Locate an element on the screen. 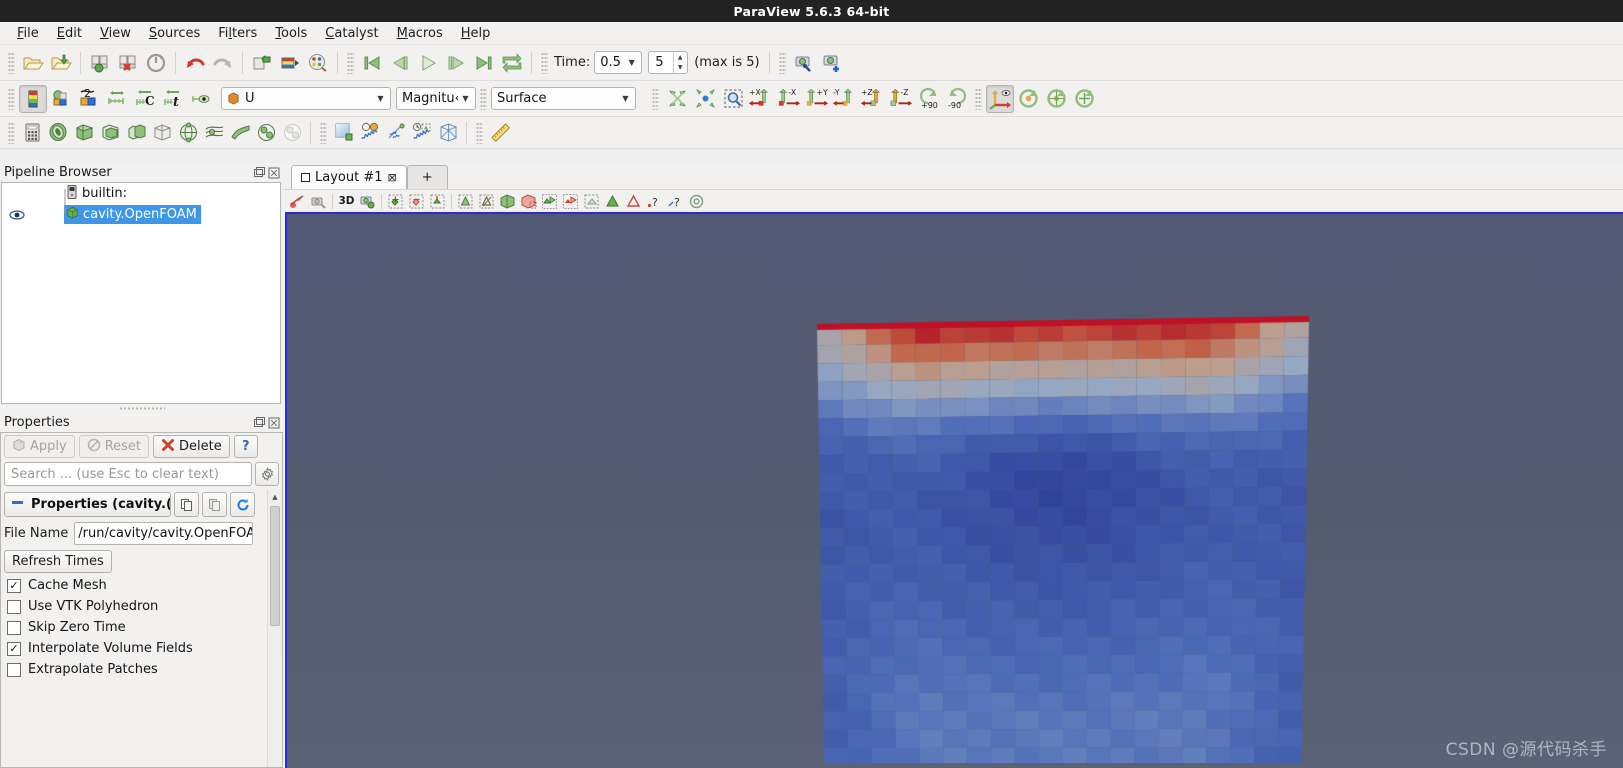 The height and width of the screenshot is (768, 1623). select-cells-through-icon is located at coordinates (437, 201).